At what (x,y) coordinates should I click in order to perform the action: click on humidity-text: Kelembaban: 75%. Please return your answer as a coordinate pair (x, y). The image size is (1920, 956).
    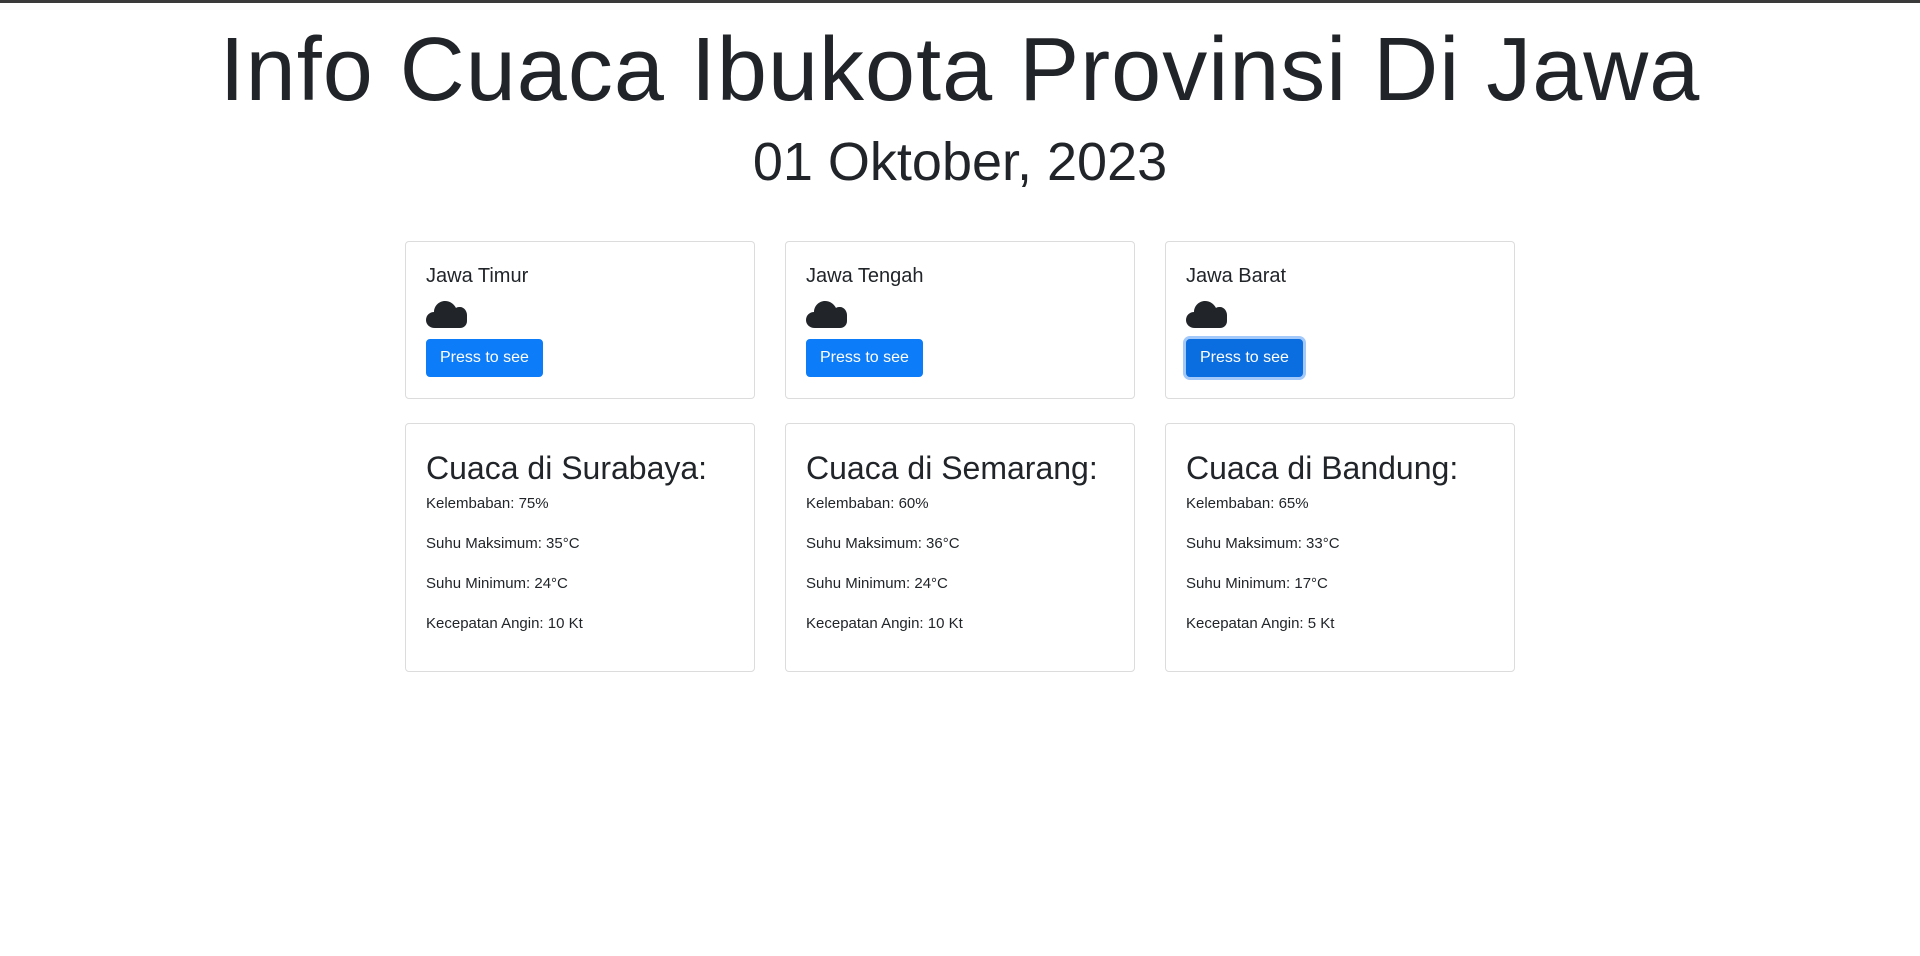
    Looking at the image, I should click on (487, 503).